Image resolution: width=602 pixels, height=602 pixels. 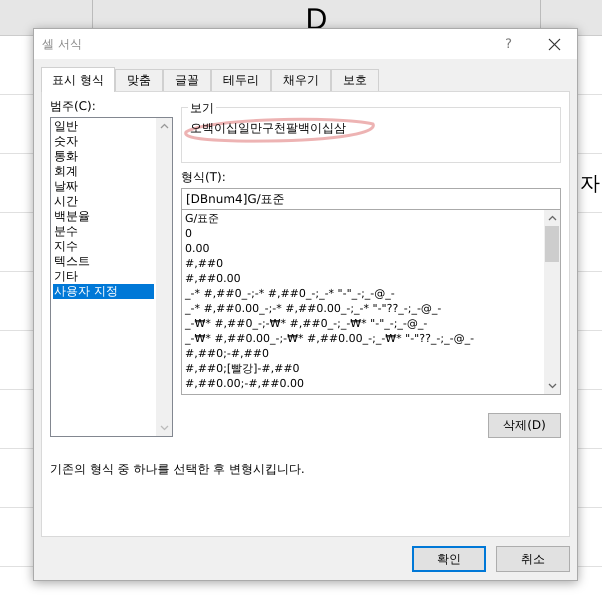 I want to click on format-item: _-* #,##0.00_-;-* #,##0.00_-;_-* "-"??_-;_-@_-, so click(x=363, y=308).